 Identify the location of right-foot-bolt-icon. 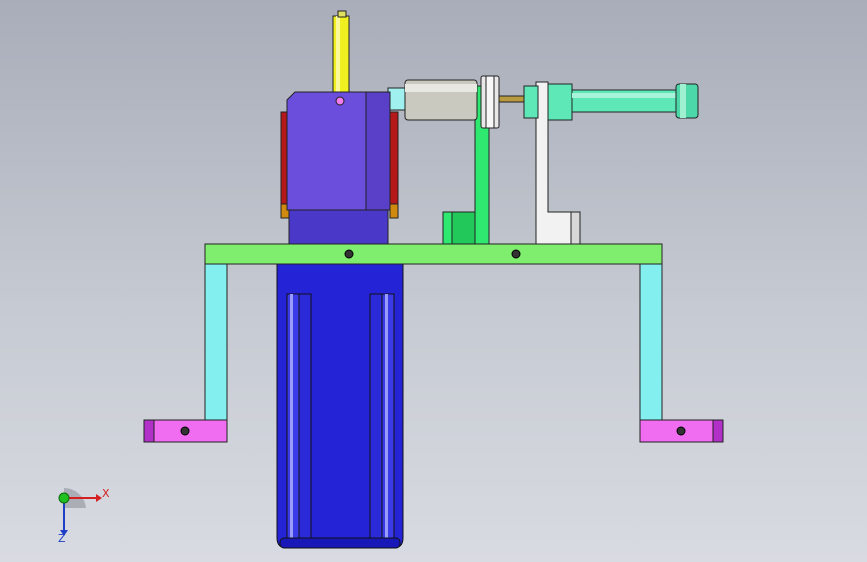
(681, 431).